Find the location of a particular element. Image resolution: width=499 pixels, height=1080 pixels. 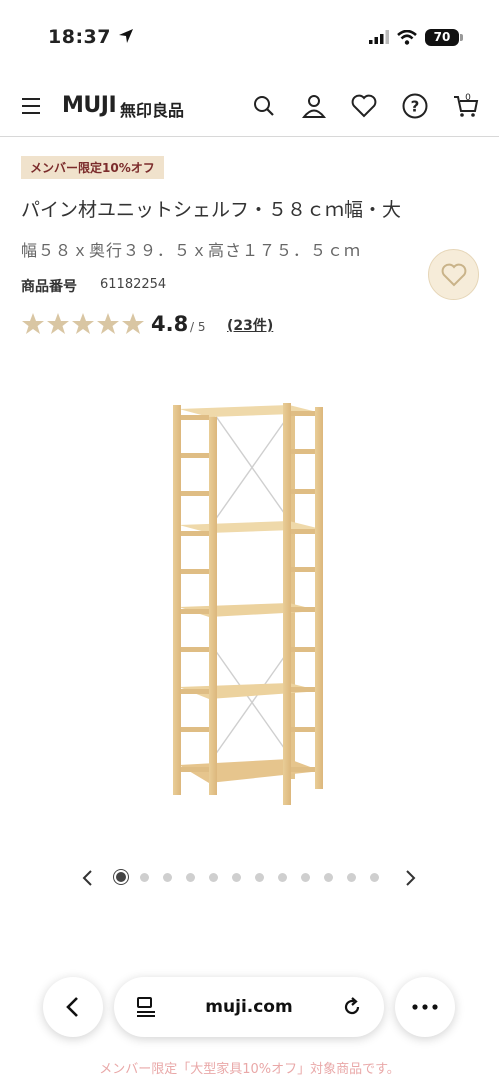

status-indicators: 70 is located at coordinates (416, 37).